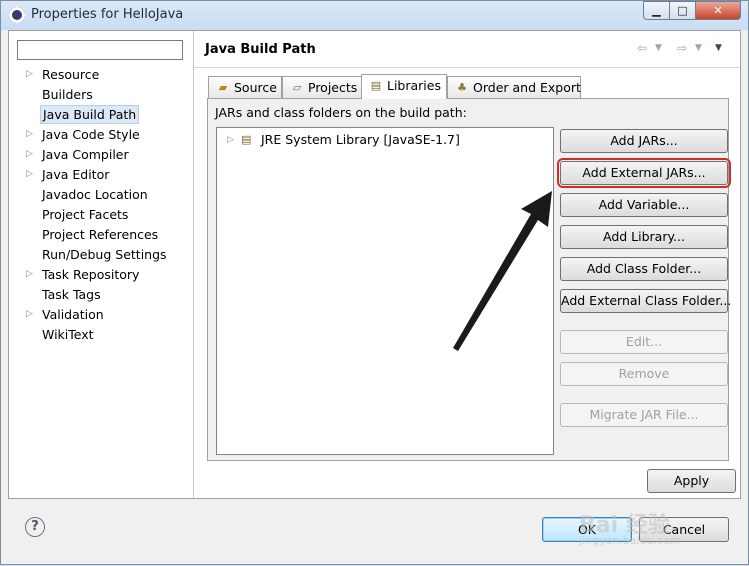 The image size is (749, 566). Describe the element at coordinates (85, 154) in the screenshot. I see `sidebar-item-label: Java Compiler` at that location.